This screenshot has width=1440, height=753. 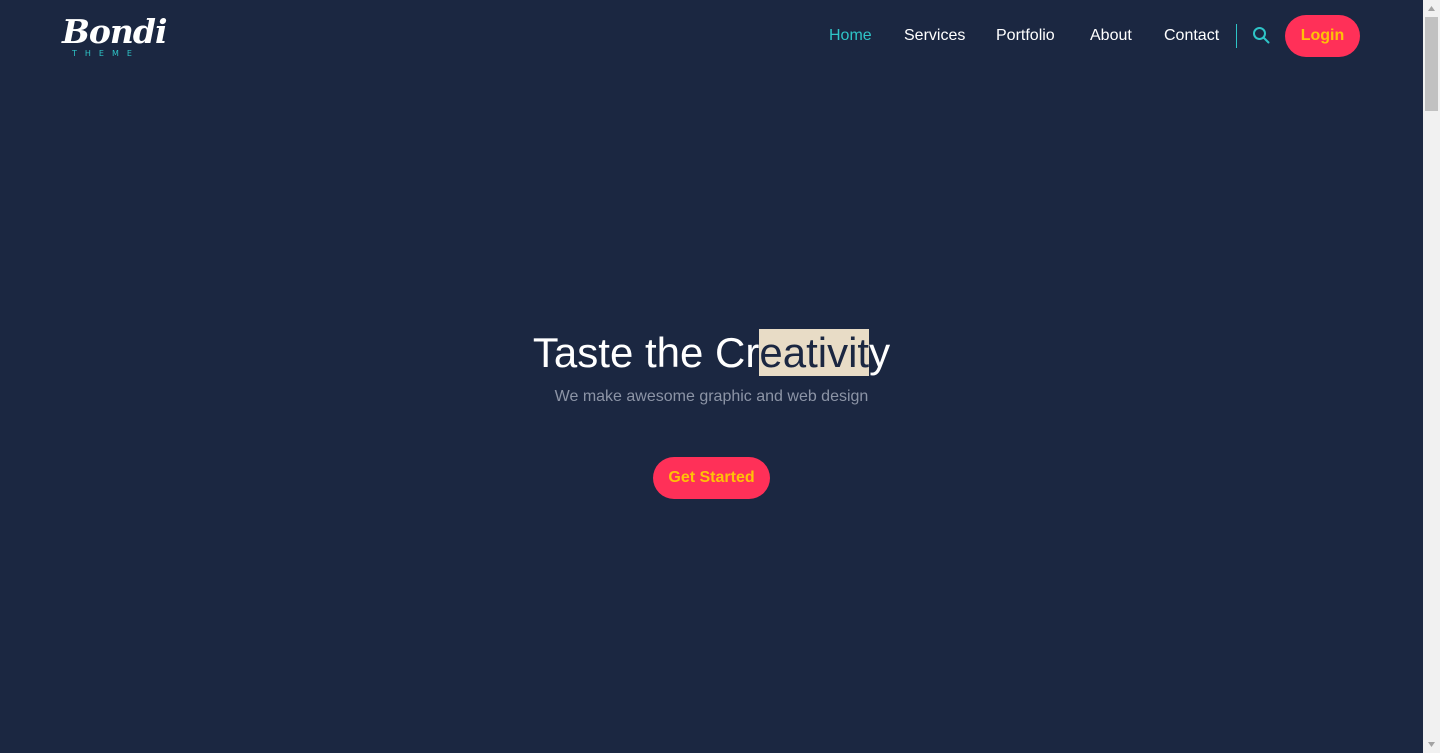 What do you see at coordinates (115, 31) in the screenshot?
I see `logo-wordmark: Bondi` at bounding box center [115, 31].